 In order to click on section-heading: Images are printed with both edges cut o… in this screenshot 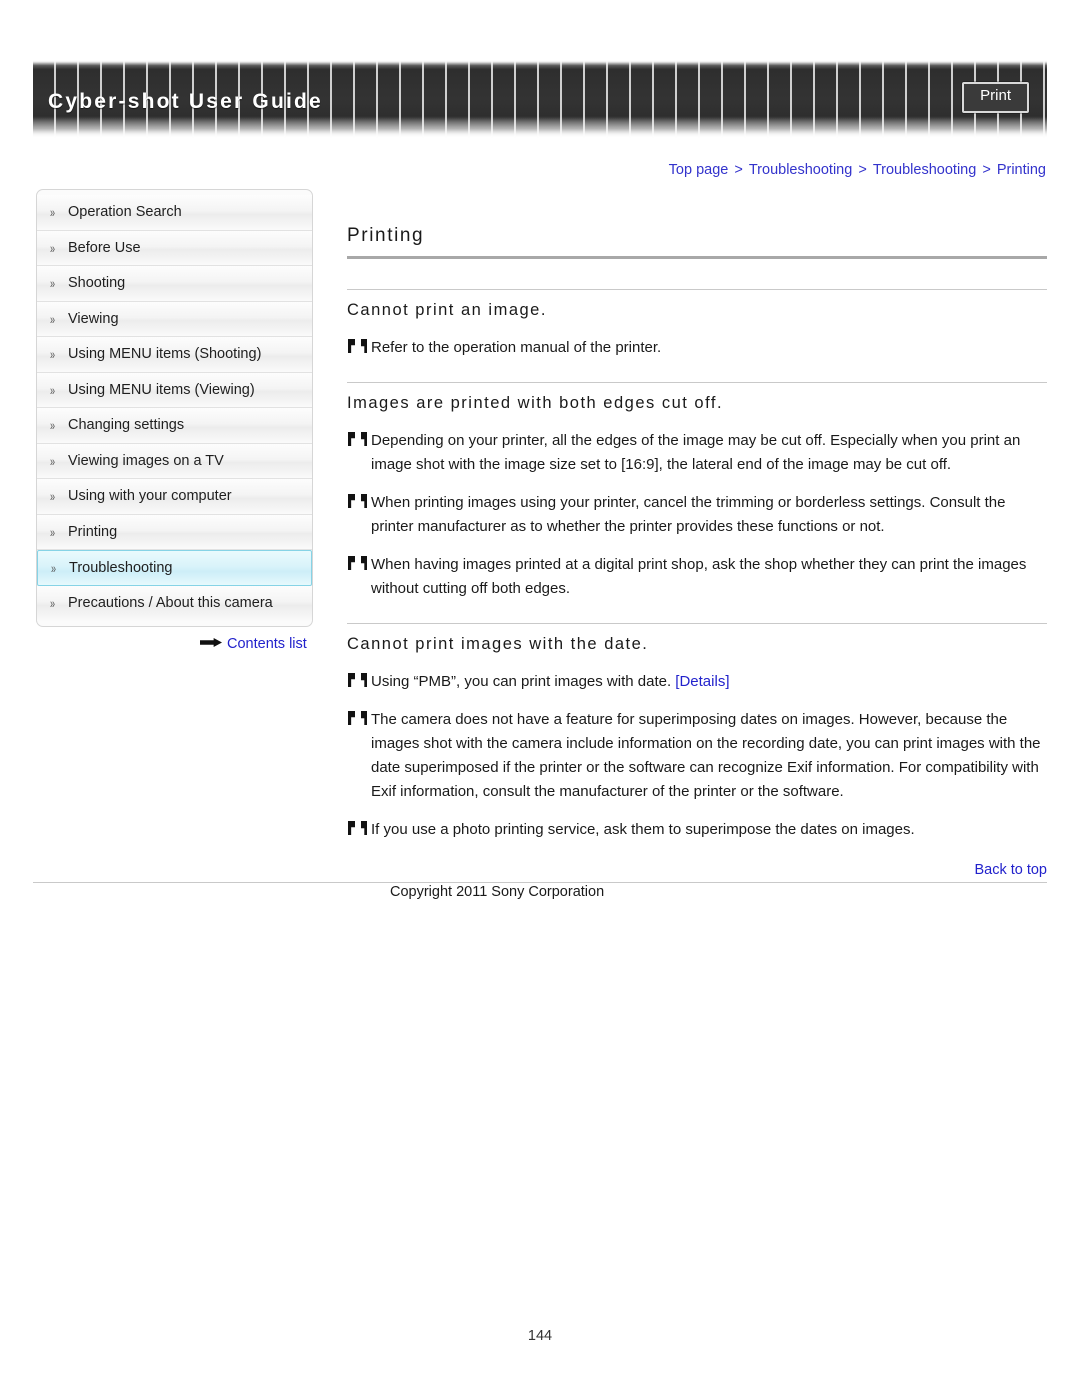, I will do `click(535, 403)`.